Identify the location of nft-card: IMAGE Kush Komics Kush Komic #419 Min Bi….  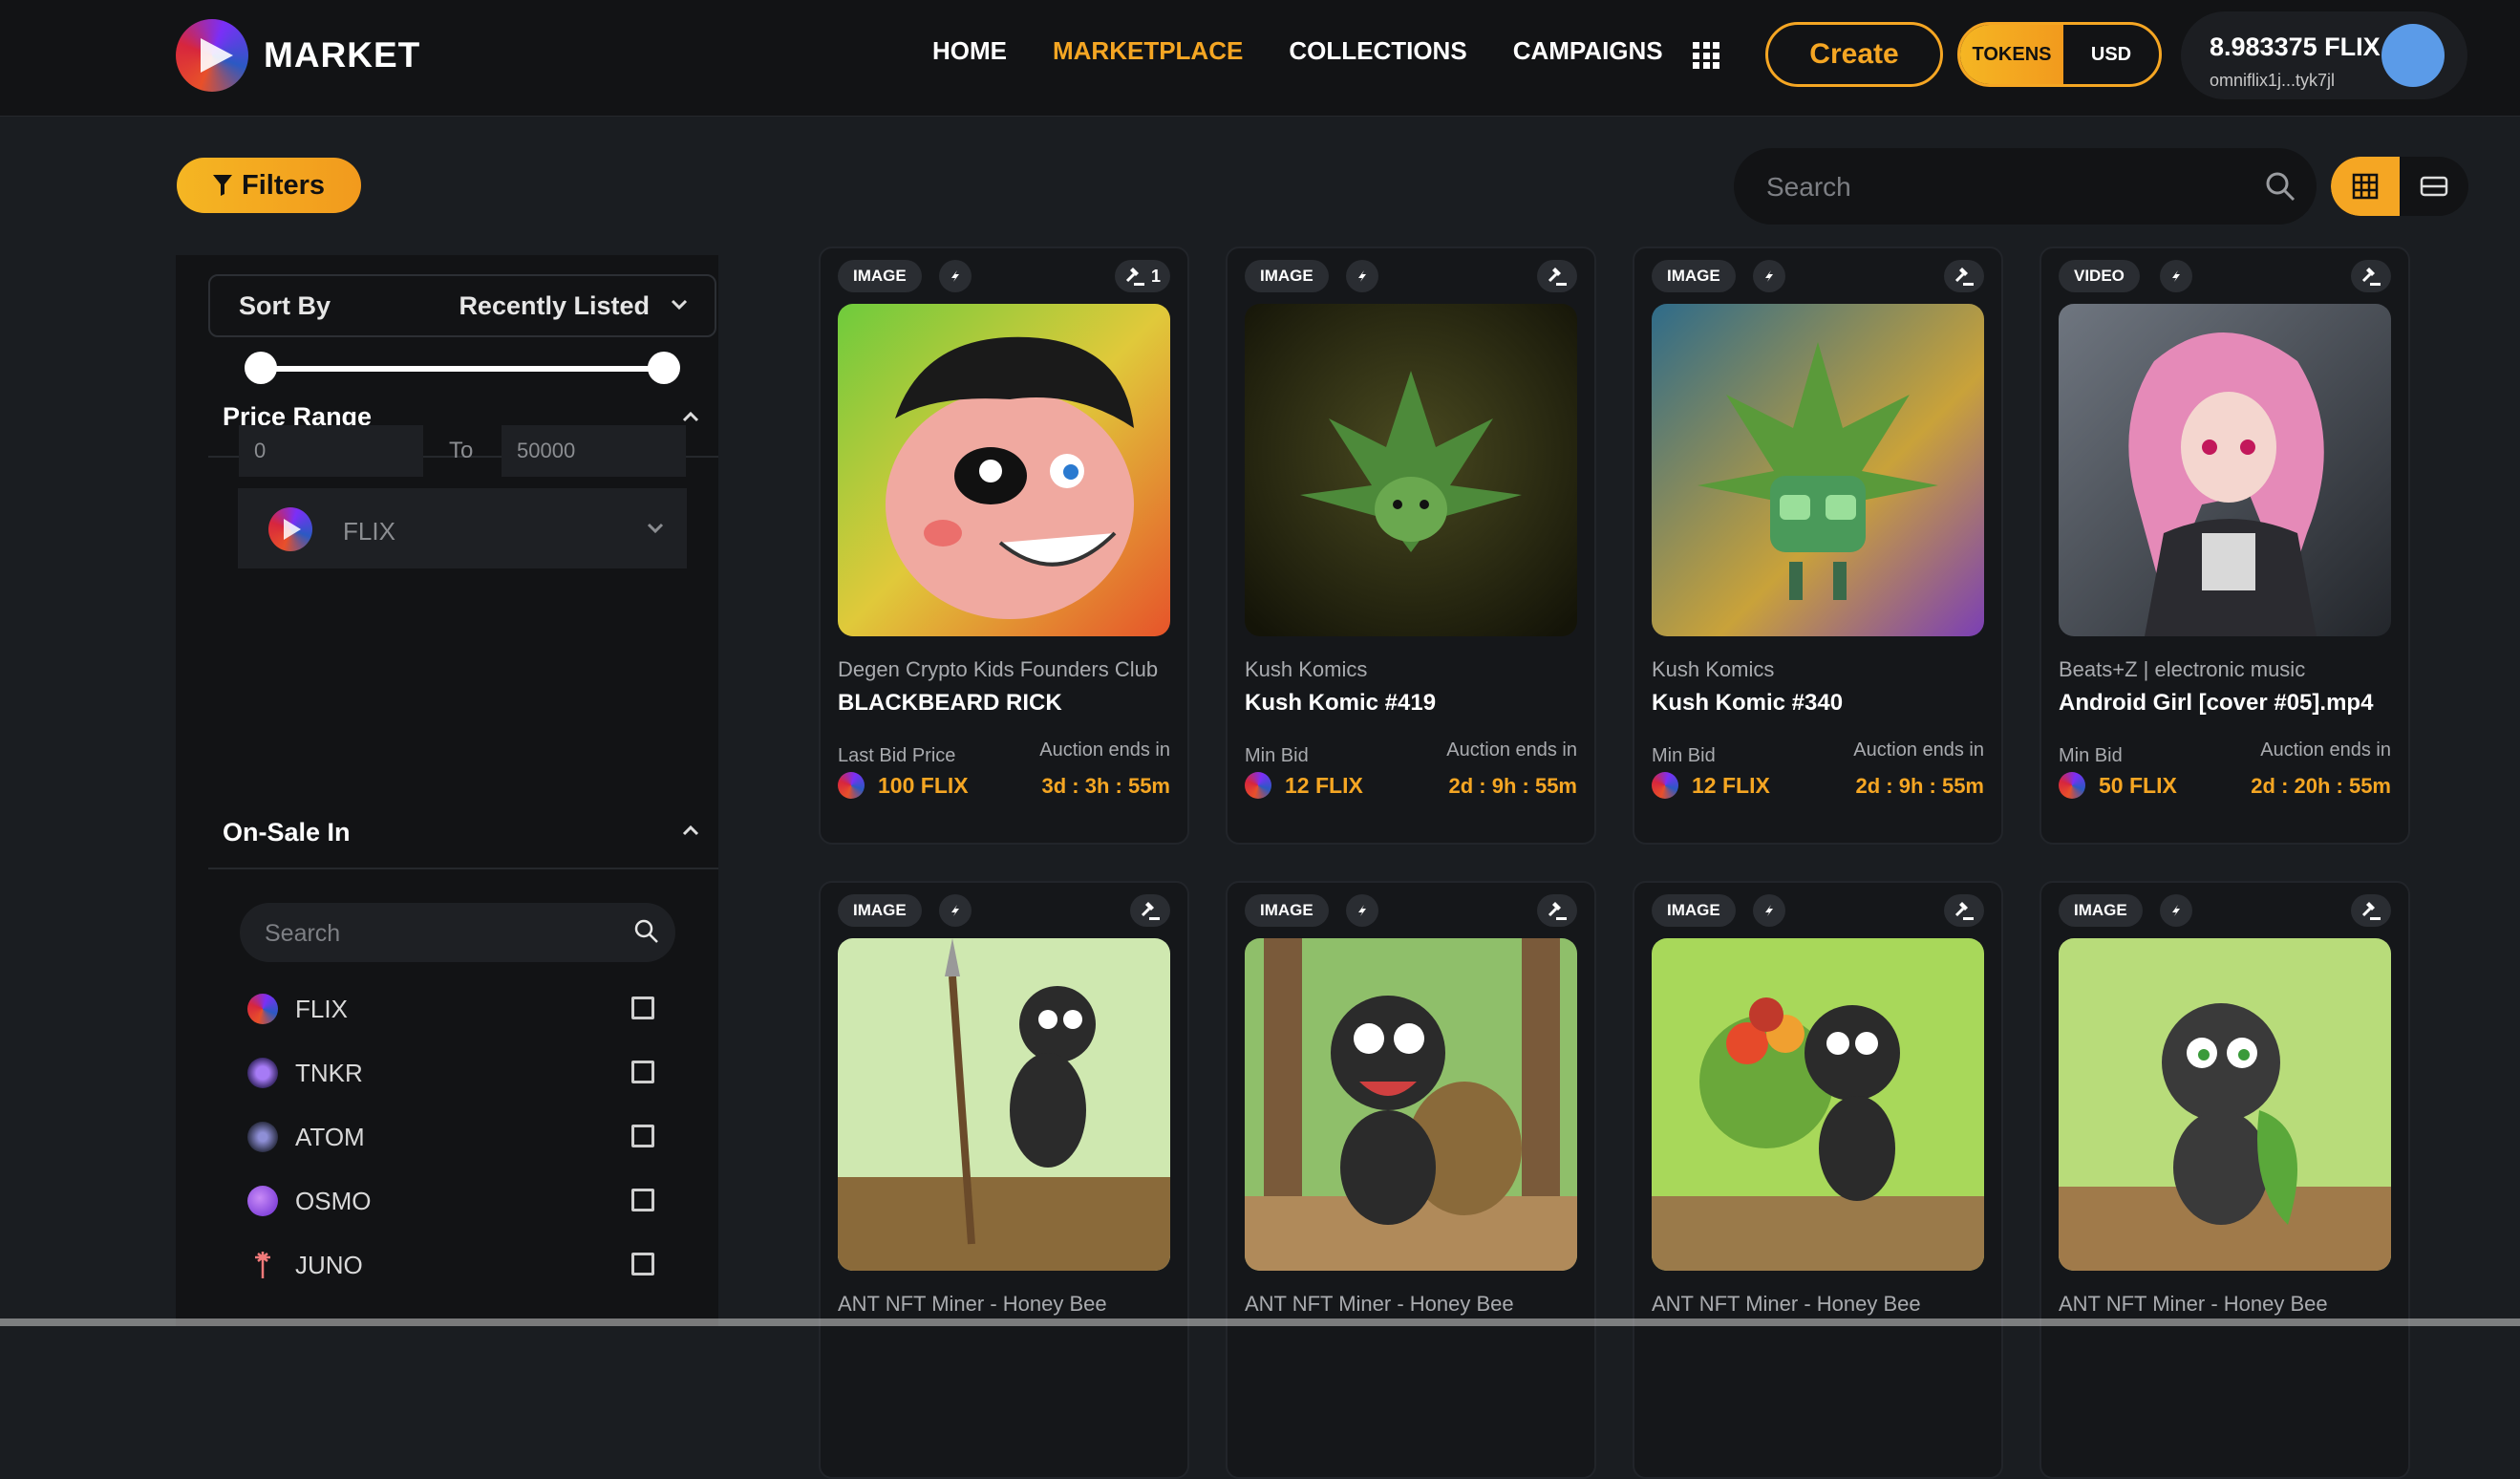
(1411, 545).